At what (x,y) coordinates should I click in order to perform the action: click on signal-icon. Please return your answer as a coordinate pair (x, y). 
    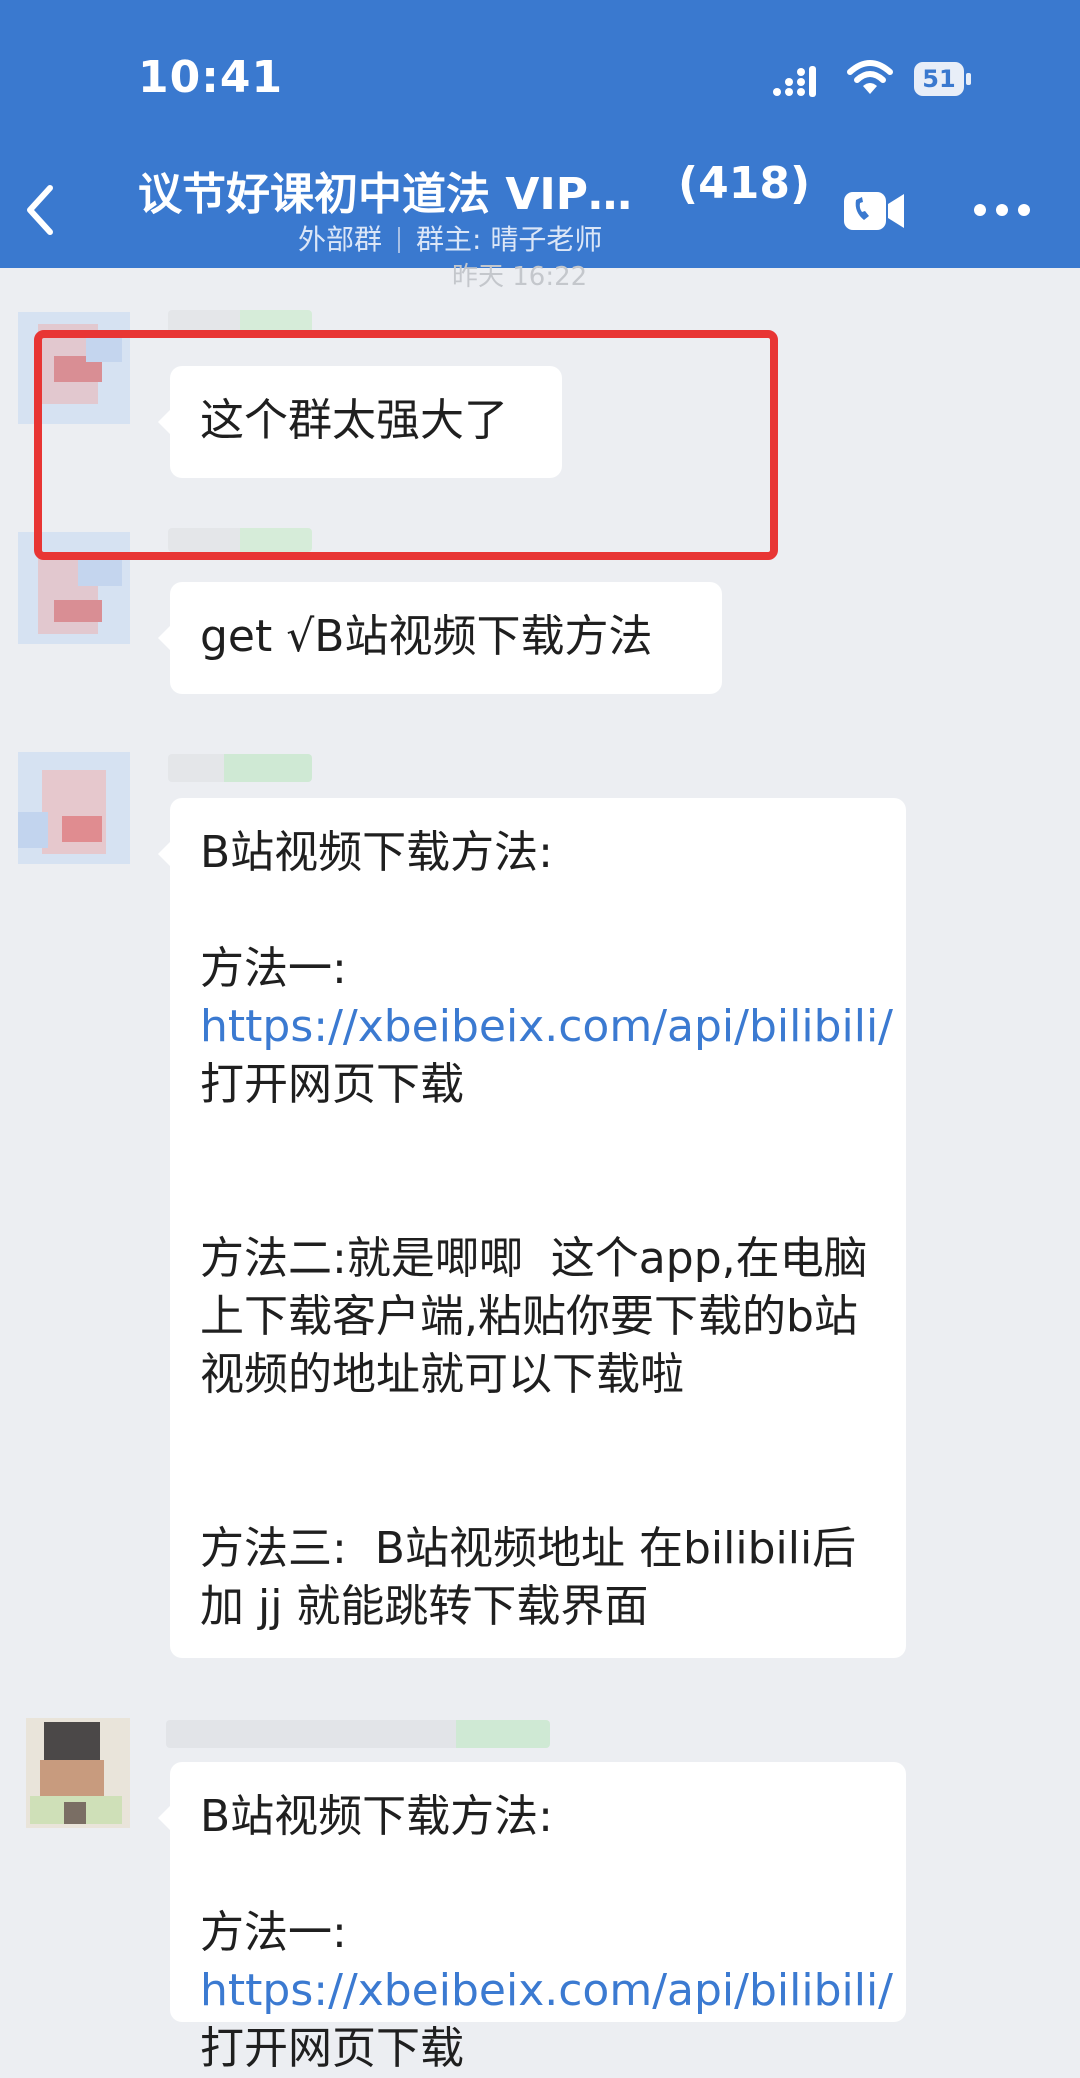
    Looking at the image, I should click on (794, 81).